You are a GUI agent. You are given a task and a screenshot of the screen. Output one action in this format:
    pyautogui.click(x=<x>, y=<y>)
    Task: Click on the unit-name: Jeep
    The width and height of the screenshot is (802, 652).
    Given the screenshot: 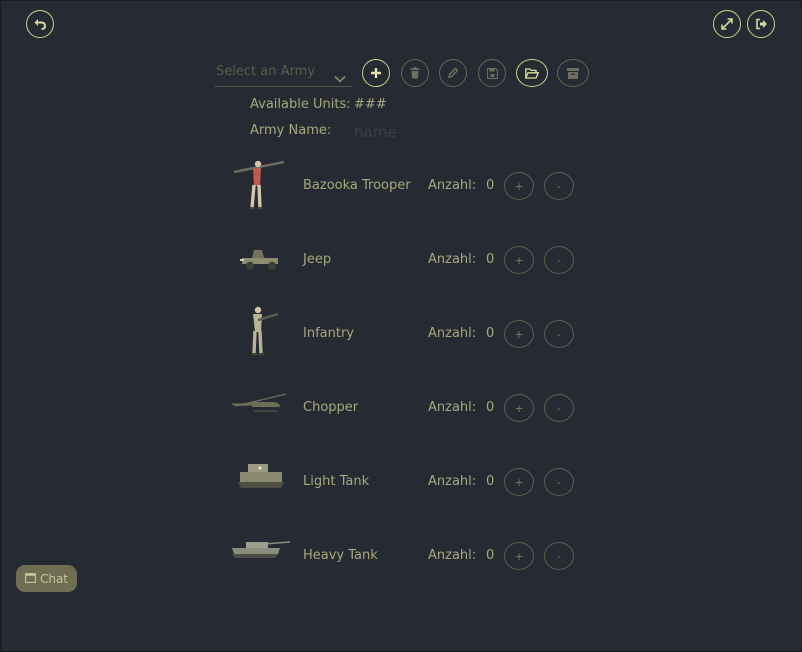 What is the action you would take?
    pyautogui.click(x=317, y=259)
    